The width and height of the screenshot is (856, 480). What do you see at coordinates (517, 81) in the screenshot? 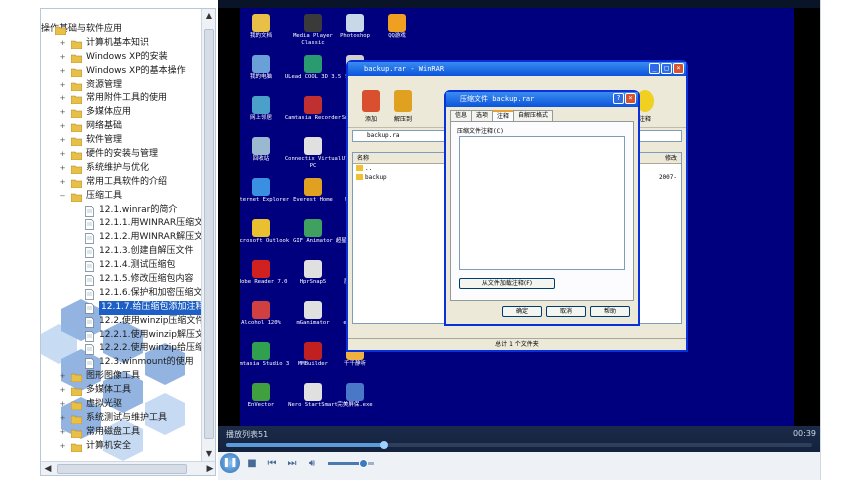
I see `winrar-menubar` at bounding box center [517, 81].